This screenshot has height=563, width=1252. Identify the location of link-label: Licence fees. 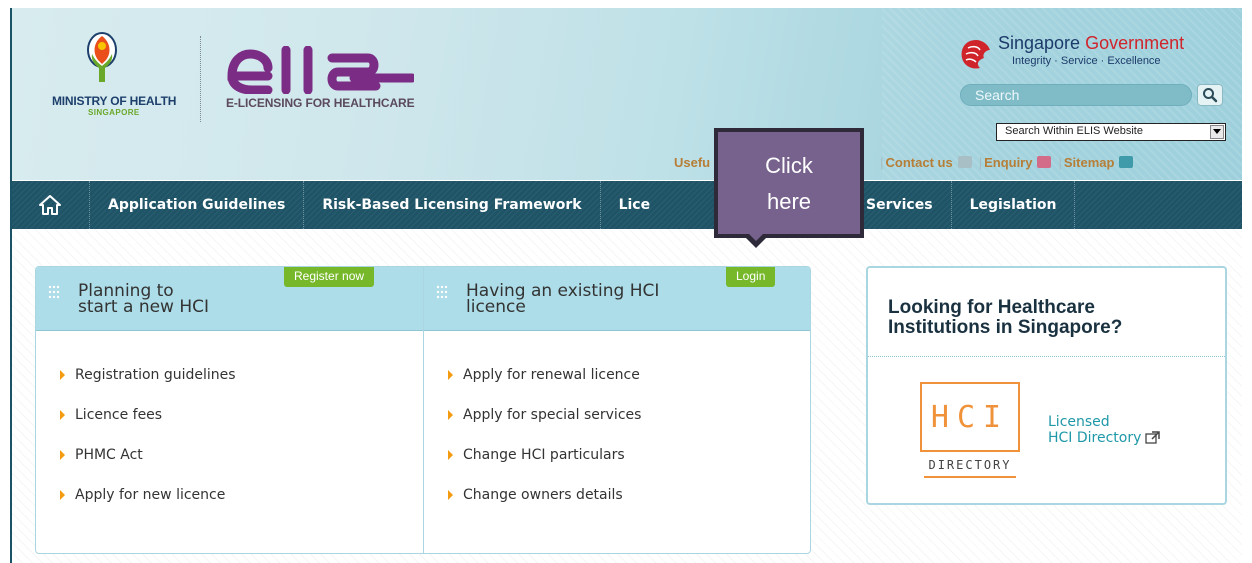
(119, 415).